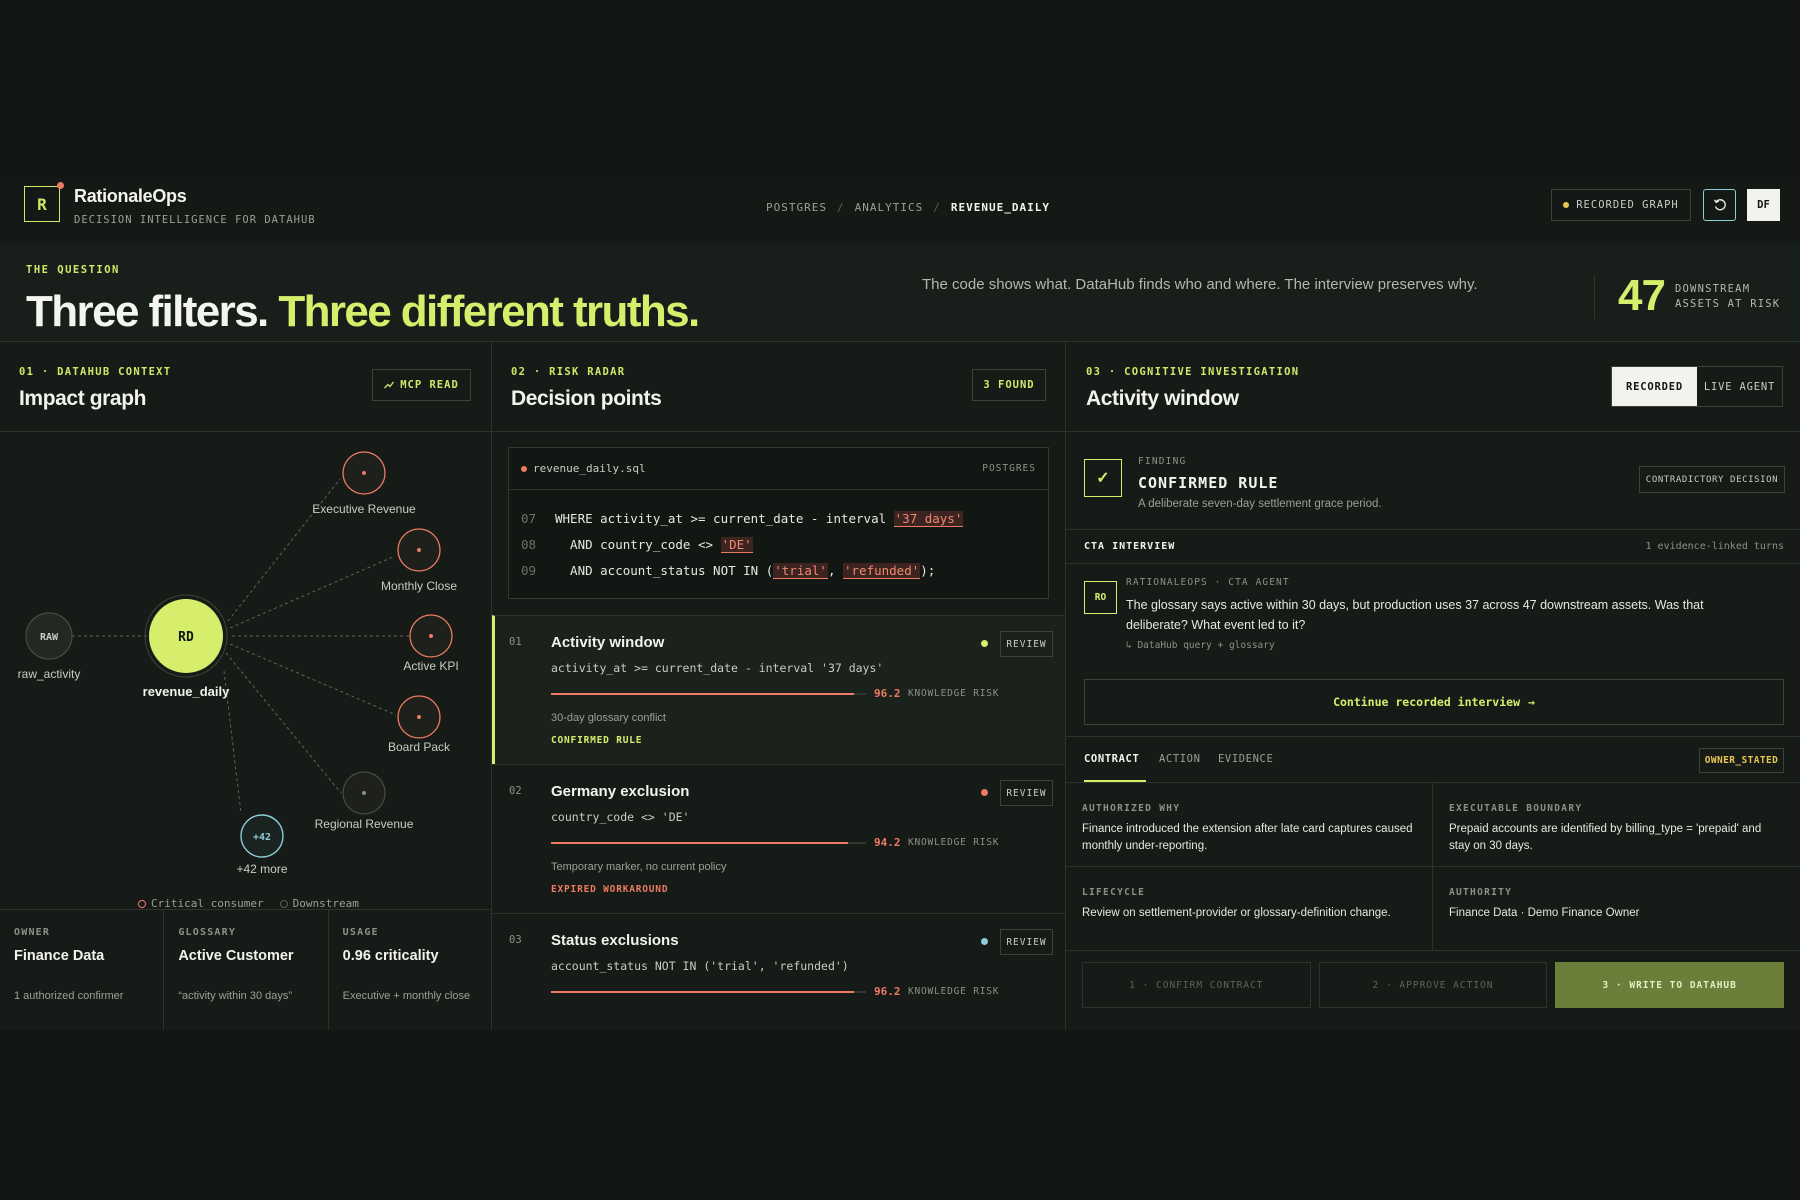 This screenshot has height=1200, width=1800. What do you see at coordinates (186, 691) in the screenshot?
I see `center-label: revenue_daily` at bounding box center [186, 691].